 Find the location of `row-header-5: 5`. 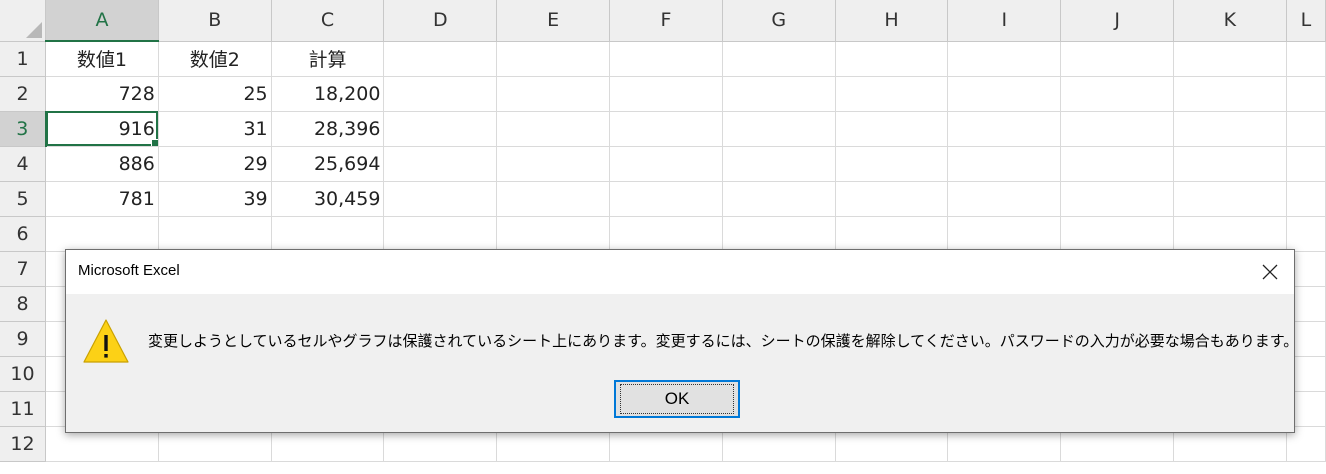

row-header-5: 5 is located at coordinates (23, 199).